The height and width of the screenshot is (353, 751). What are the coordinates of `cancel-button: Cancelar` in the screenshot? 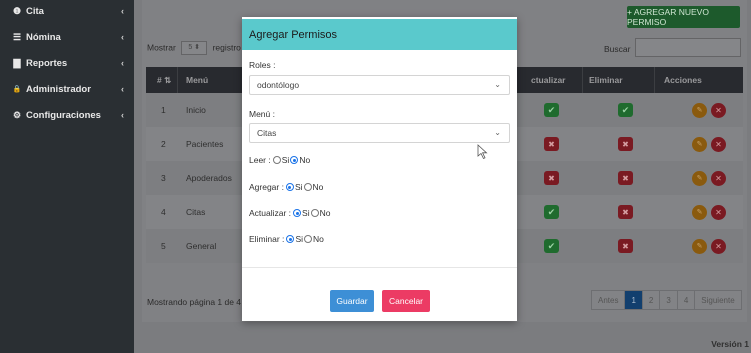 It's located at (406, 301).